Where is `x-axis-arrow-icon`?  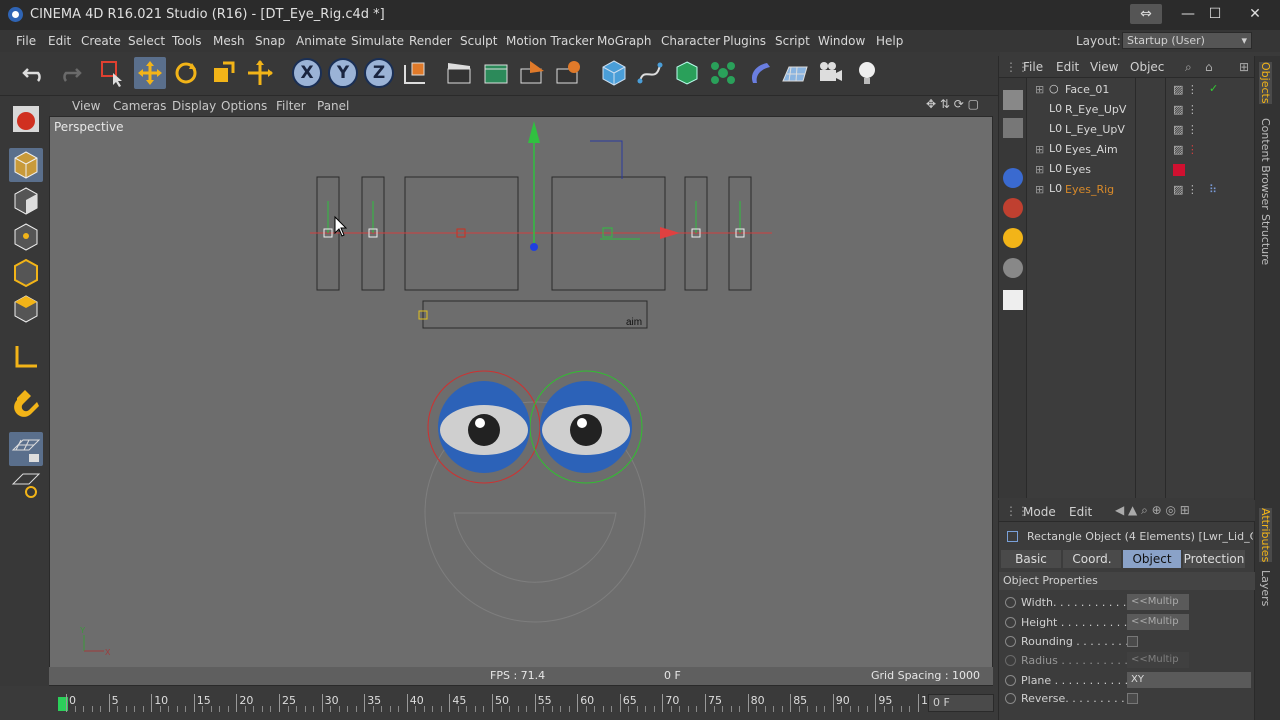 x-axis-arrow-icon is located at coordinates (670, 233).